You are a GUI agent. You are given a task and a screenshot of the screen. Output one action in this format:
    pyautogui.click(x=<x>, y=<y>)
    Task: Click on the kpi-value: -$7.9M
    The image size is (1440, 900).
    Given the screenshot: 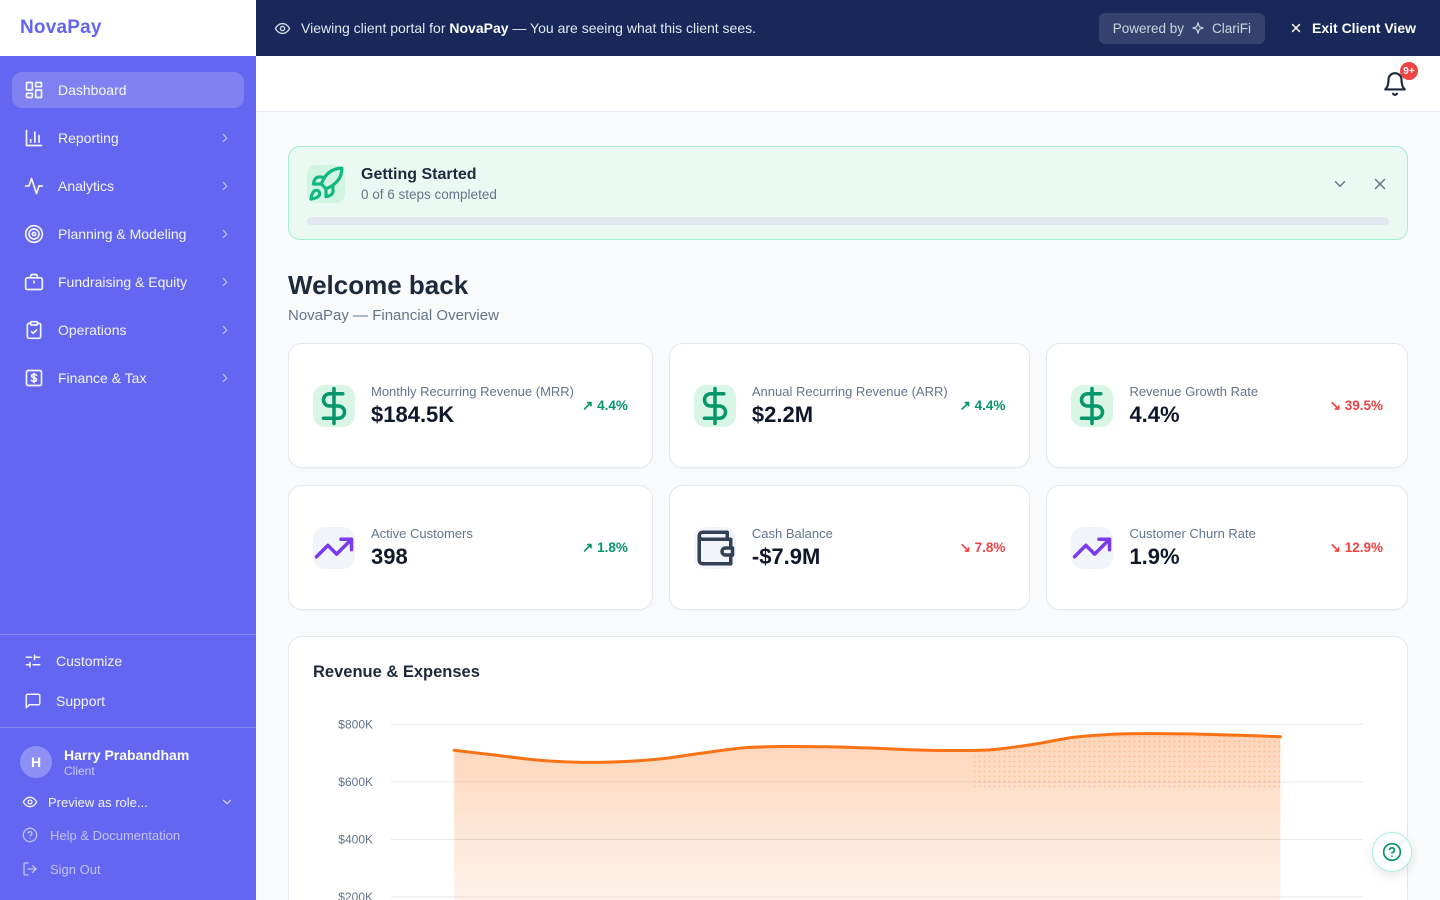 What is the action you would take?
    pyautogui.click(x=786, y=556)
    